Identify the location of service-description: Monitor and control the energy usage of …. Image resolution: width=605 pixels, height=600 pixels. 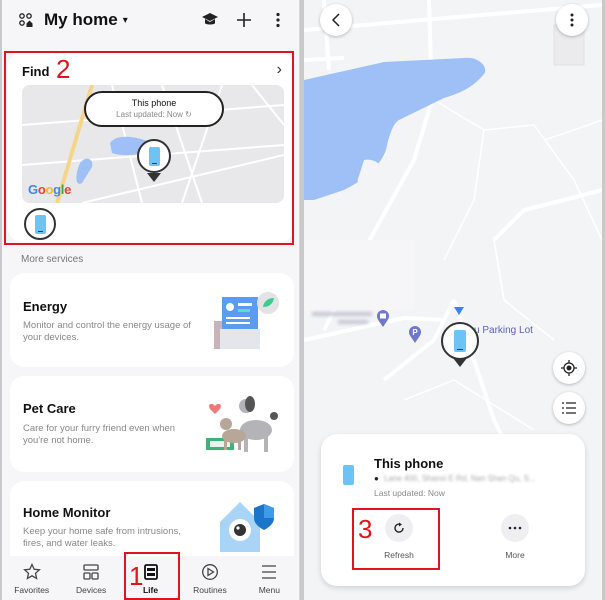
(107, 331).